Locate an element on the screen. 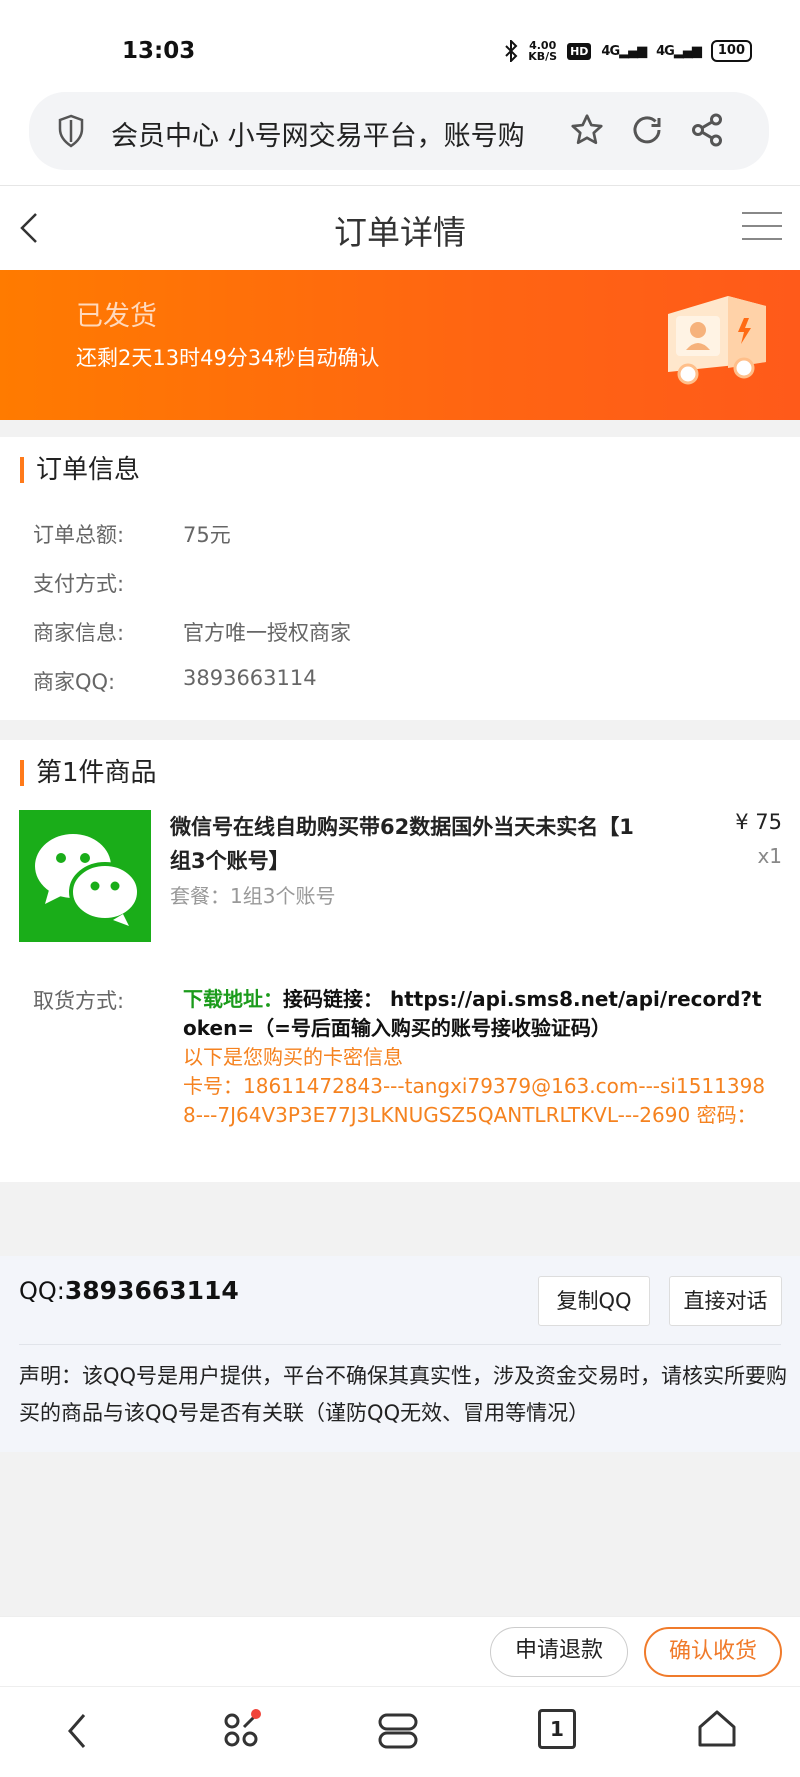 The width and height of the screenshot is (800, 1777). card-info-title: 以下是您购买的卡密信息 is located at coordinates (293, 1057).